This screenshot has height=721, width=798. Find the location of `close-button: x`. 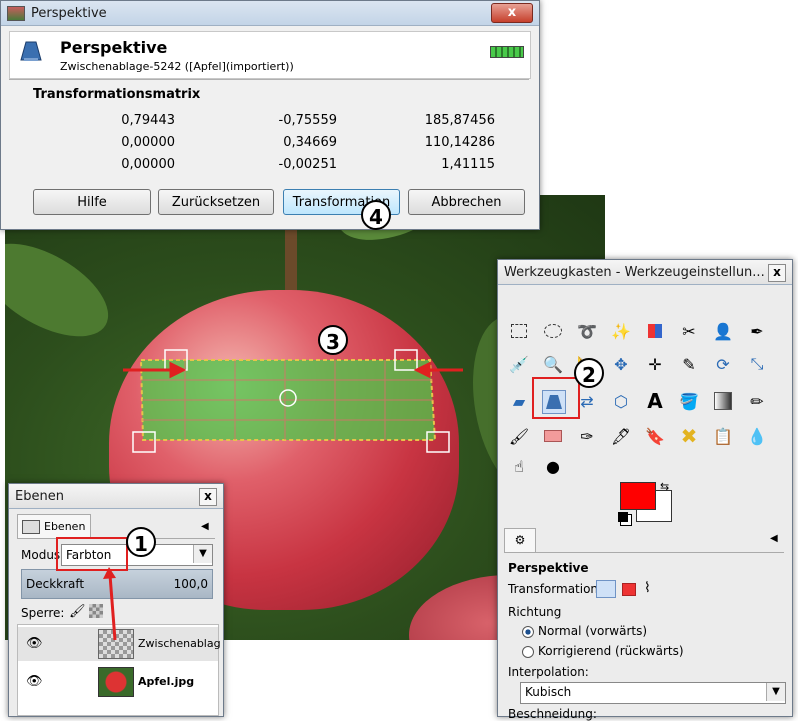

close-button: x is located at coordinates (512, 13).